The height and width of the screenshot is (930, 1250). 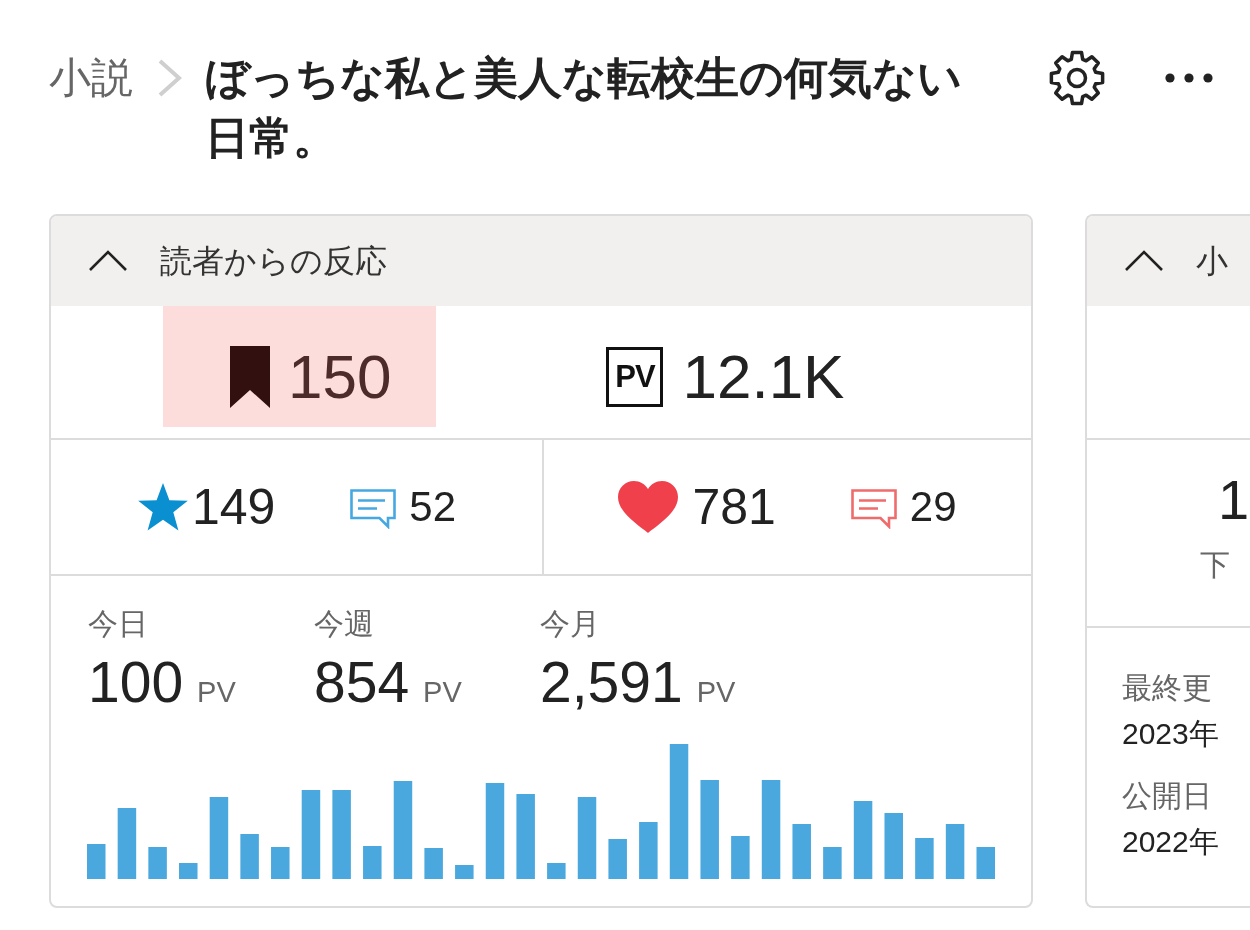 I want to click on bookmark-icon, so click(x=250, y=377).